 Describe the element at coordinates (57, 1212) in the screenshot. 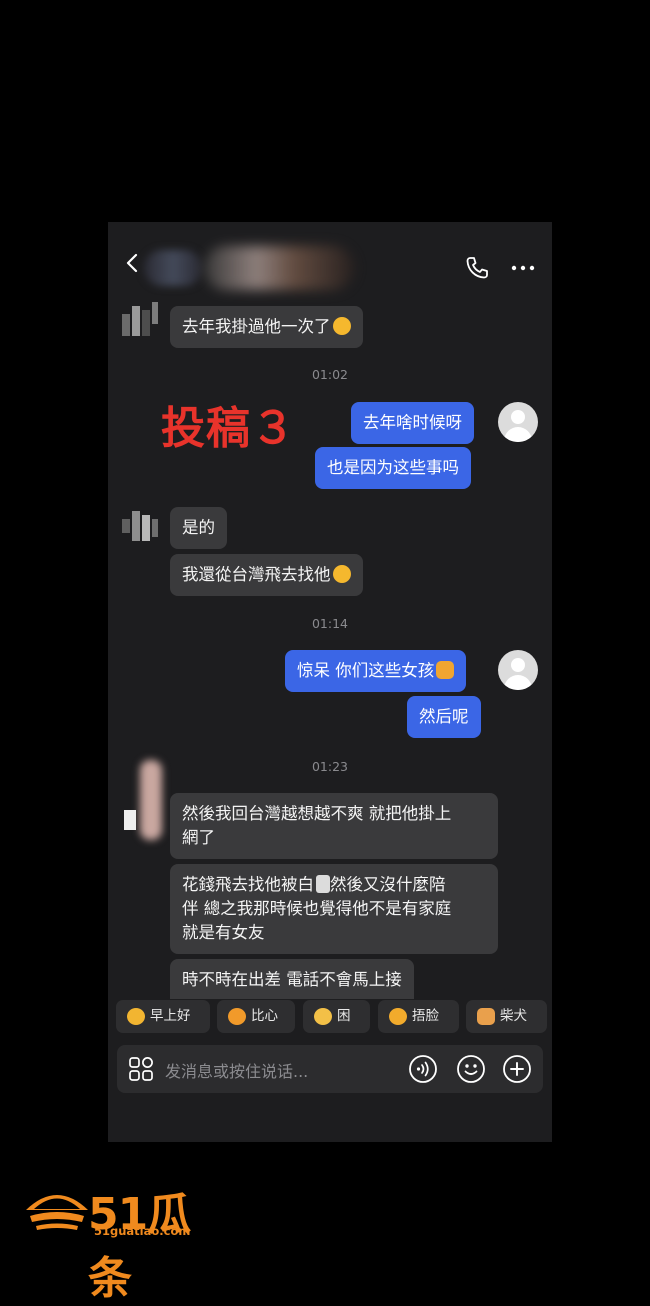

I see `watermelon-logo-icon` at that location.